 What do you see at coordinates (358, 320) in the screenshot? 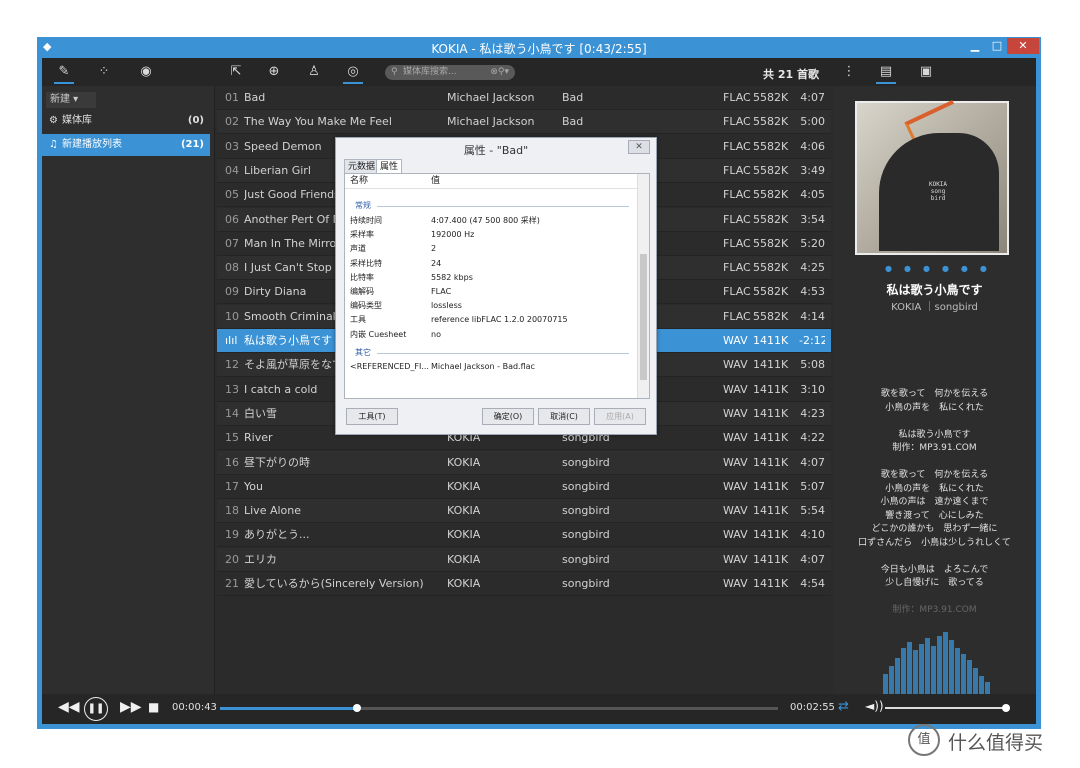
I see `property-name: 工具` at bounding box center [358, 320].